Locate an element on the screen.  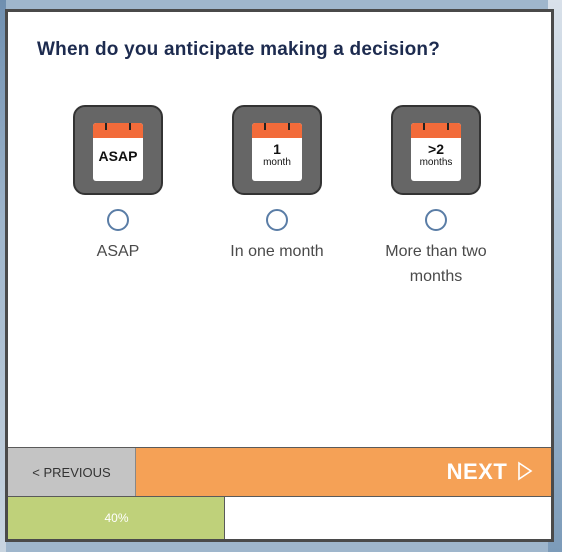
option-label-one-month: In one month is located at coordinates (277, 251).